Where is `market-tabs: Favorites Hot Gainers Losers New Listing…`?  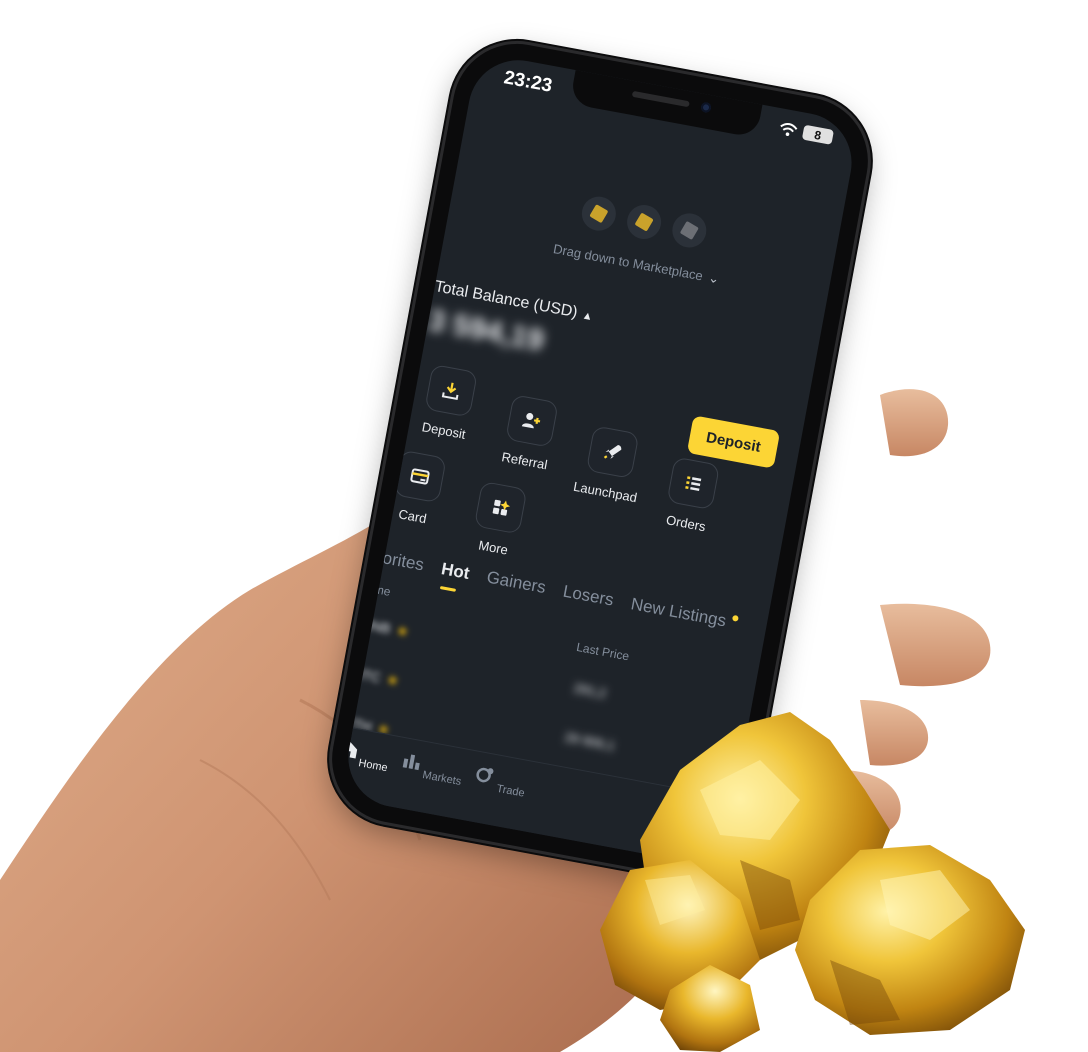 market-tabs: Favorites Hot Gainers Losers New Listing… is located at coordinates (546, 588).